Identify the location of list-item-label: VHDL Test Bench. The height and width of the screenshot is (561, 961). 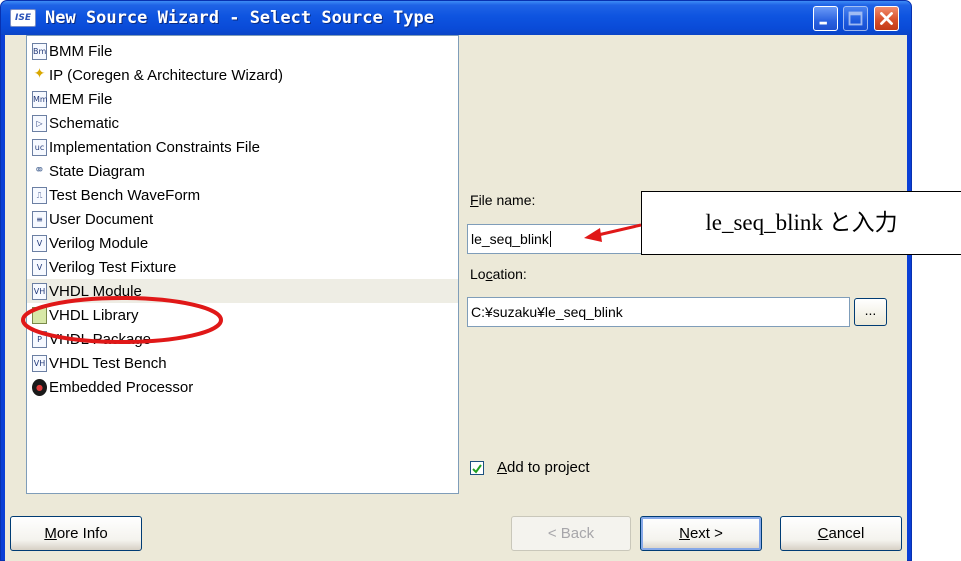
(108, 363).